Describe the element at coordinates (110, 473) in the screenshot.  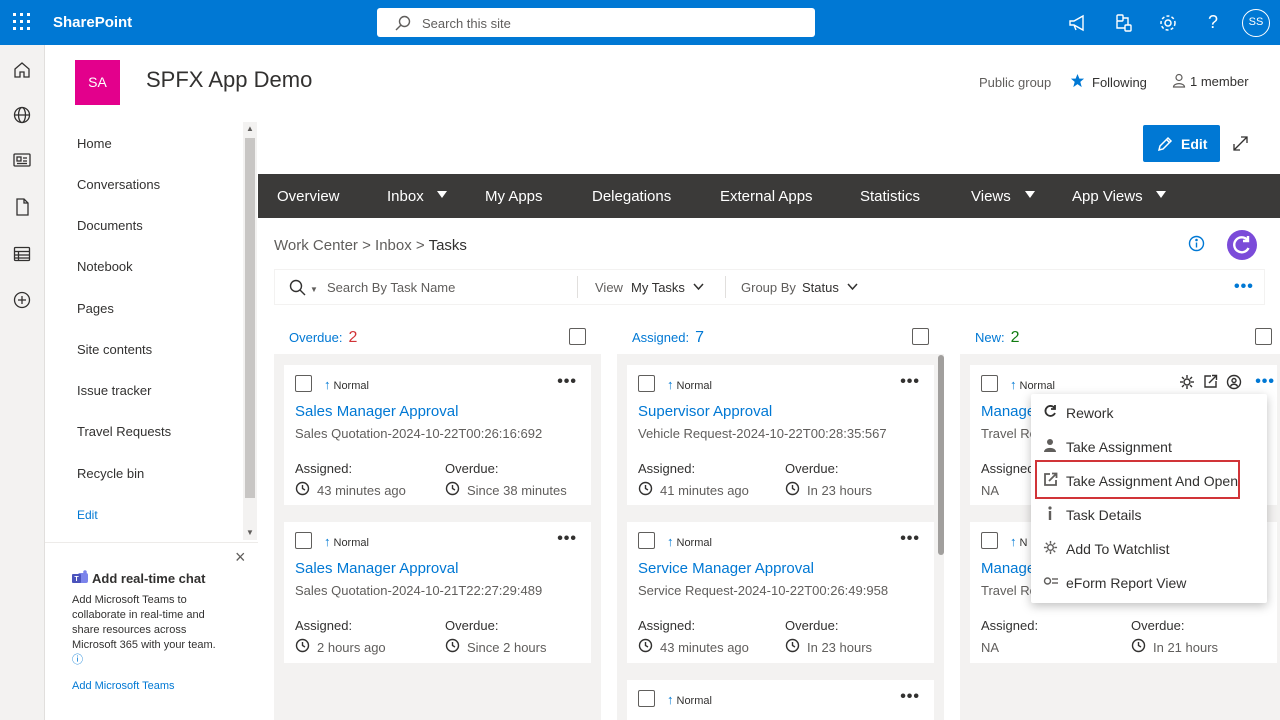
I see `nav-item-recycle-bin: Recycle bin` at that location.